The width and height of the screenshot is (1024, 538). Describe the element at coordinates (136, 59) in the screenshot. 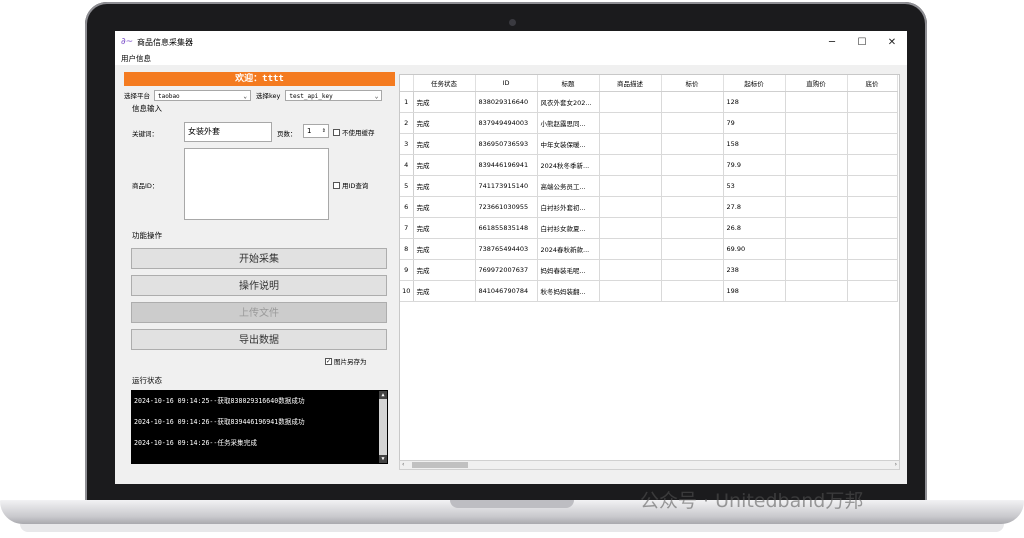

I see `menu-user-info: 用户信息` at that location.